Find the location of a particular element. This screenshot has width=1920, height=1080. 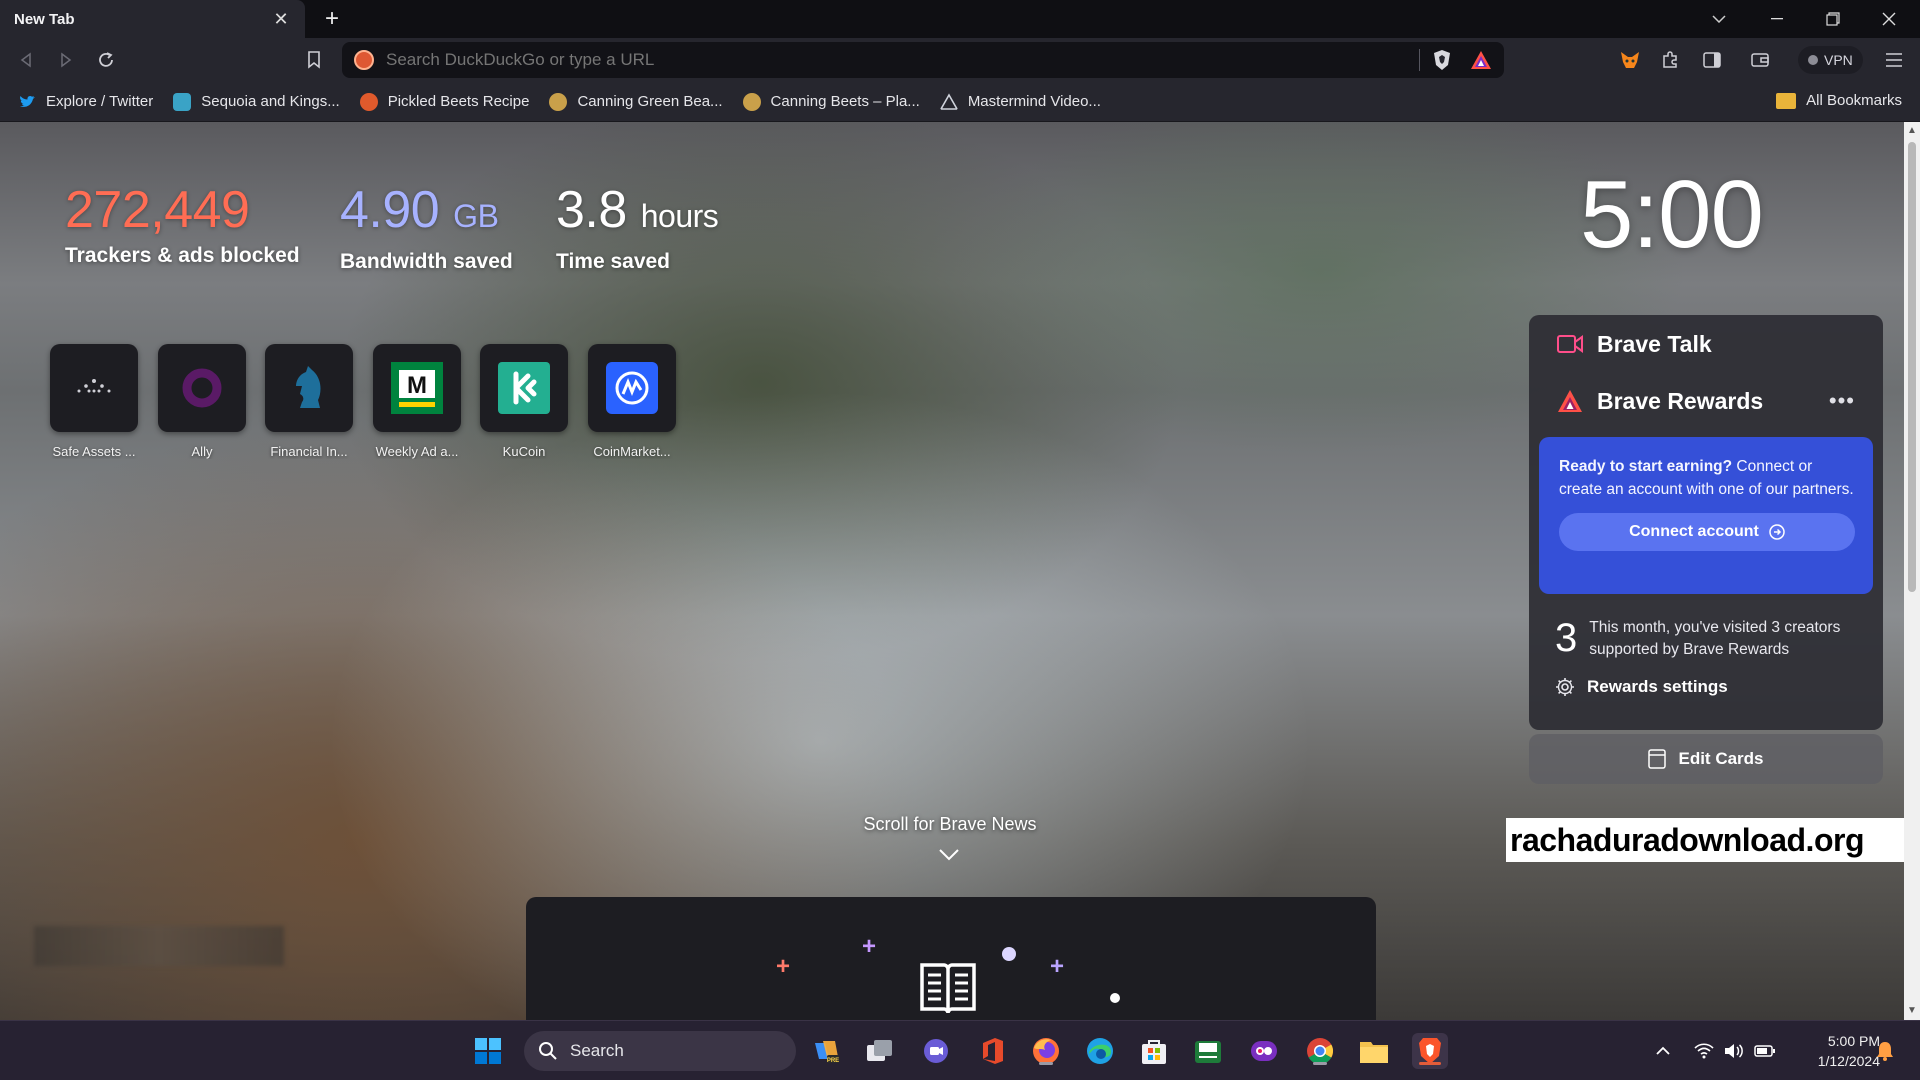

brave-talk-title: Brave Talk is located at coordinates (1654, 343).